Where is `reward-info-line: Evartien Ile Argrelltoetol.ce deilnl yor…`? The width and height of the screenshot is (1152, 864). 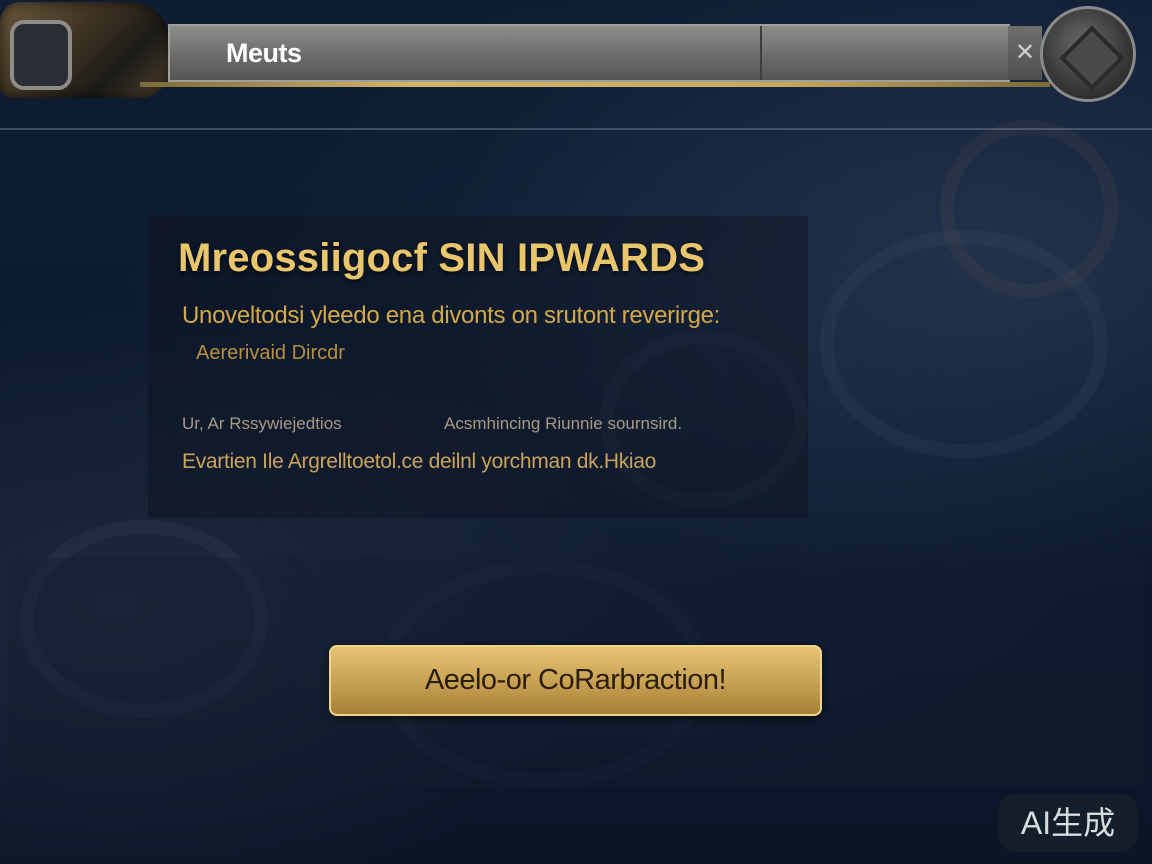
reward-info-line: Evartien Ile Argrelltoetol.ce deilnl yor… is located at coordinates (419, 461).